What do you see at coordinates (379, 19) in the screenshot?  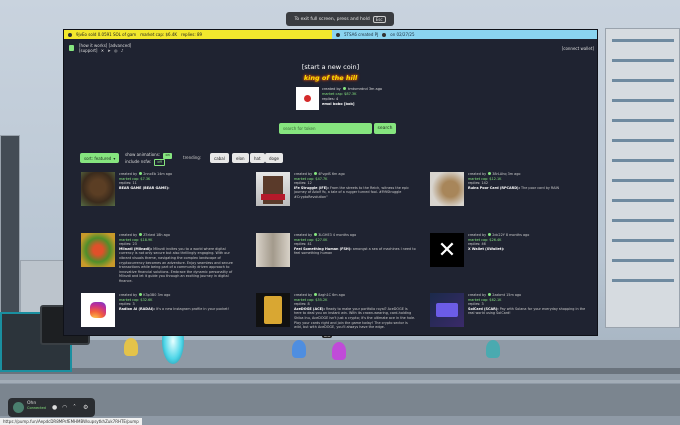 I see `esc-key: Esc` at bounding box center [379, 19].